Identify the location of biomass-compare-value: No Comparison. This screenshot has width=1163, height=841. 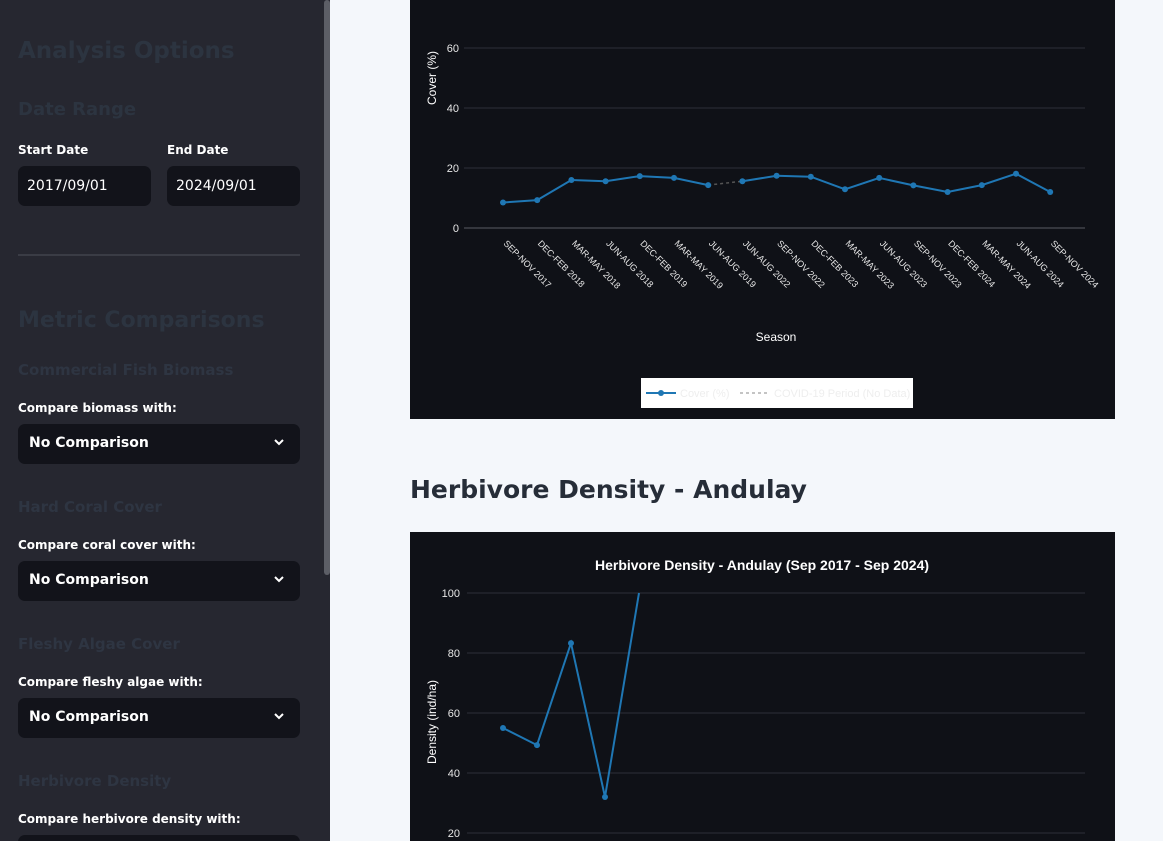
(89, 443).